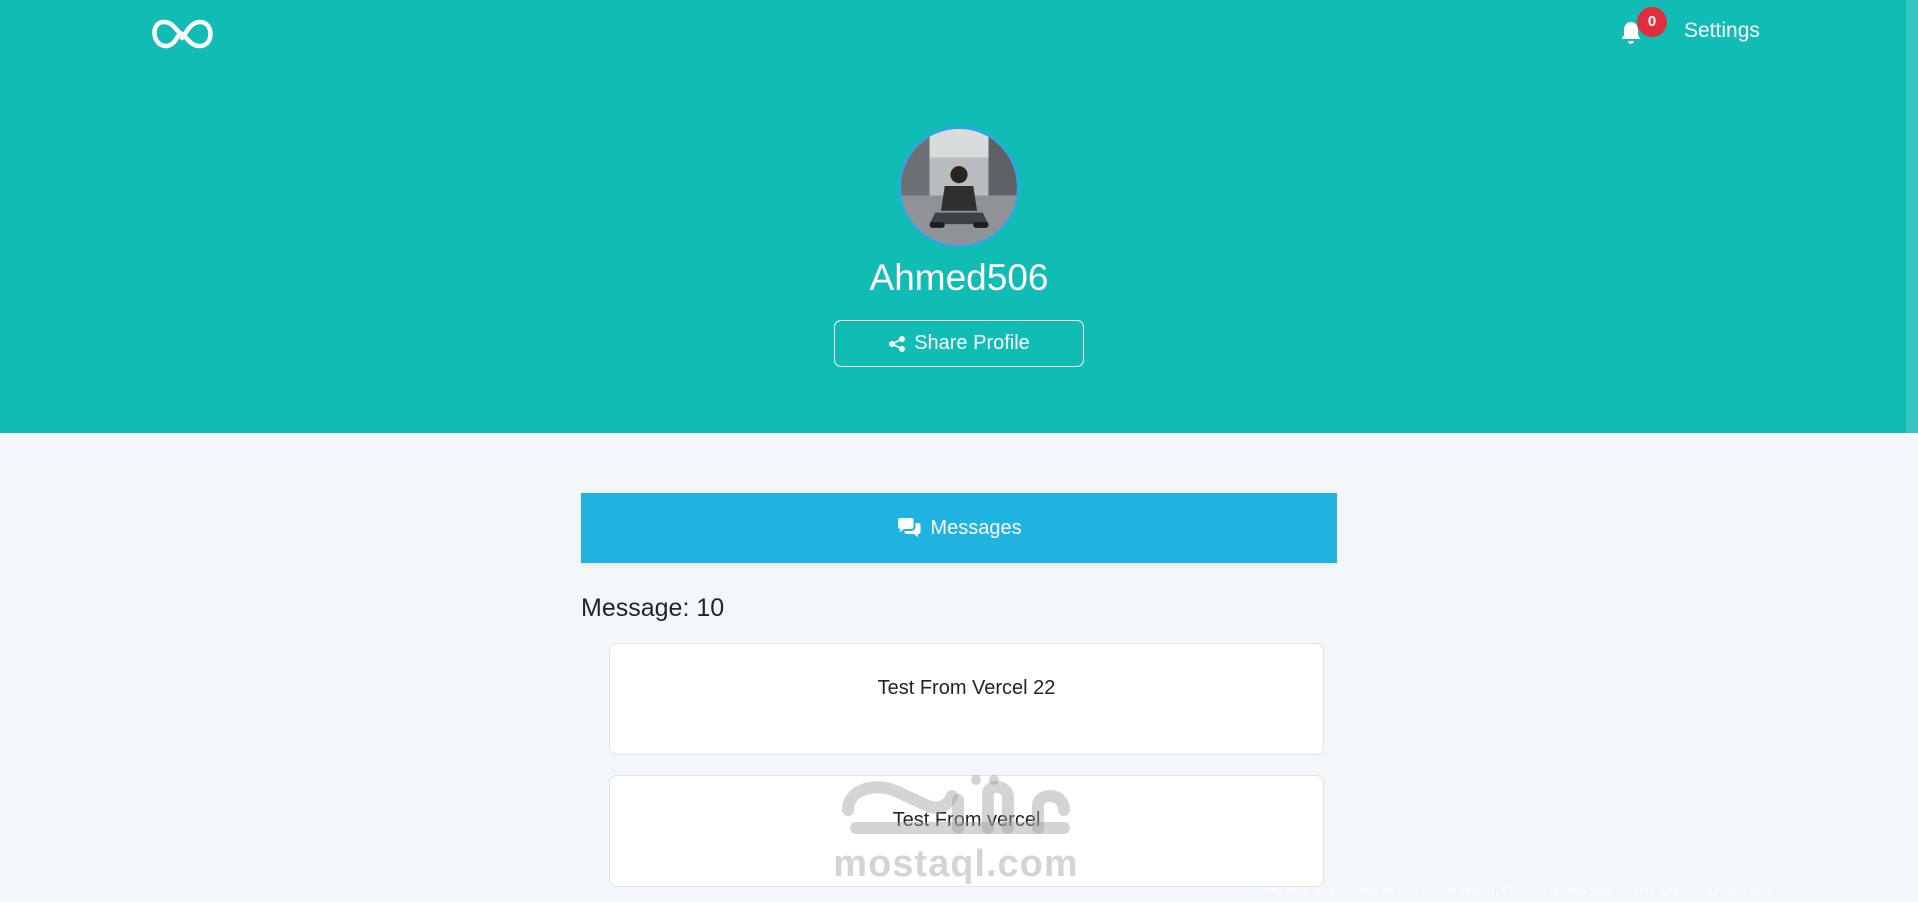 Image resolution: width=1918 pixels, height=902 pixels. What do you see at coordinates (909, 528) in the screenshot?
I see `comments-icon` at bounding box center [909, 528].